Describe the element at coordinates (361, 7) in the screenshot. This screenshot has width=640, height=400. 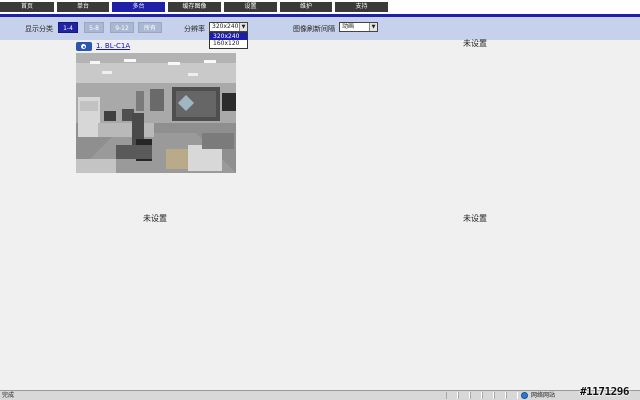
I see `tab-support: 支持` at that location.